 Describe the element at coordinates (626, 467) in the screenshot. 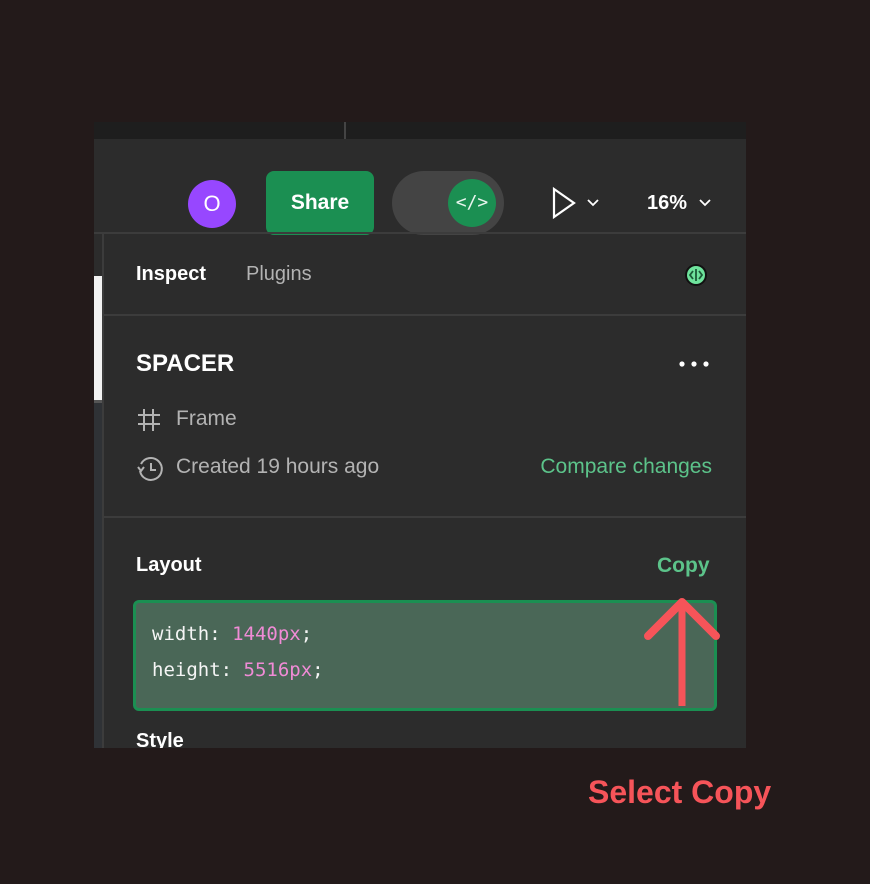

I see `compare-changes-link: Compare changes` at that location.